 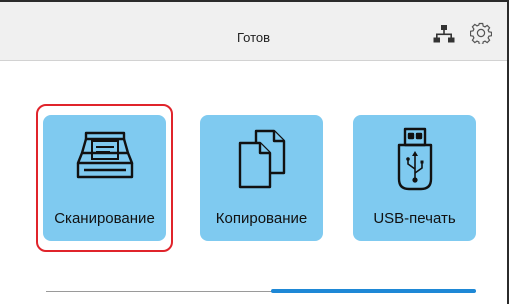 I want to click on usb-print-tile: USB-печать, so click(x=414, y=178).